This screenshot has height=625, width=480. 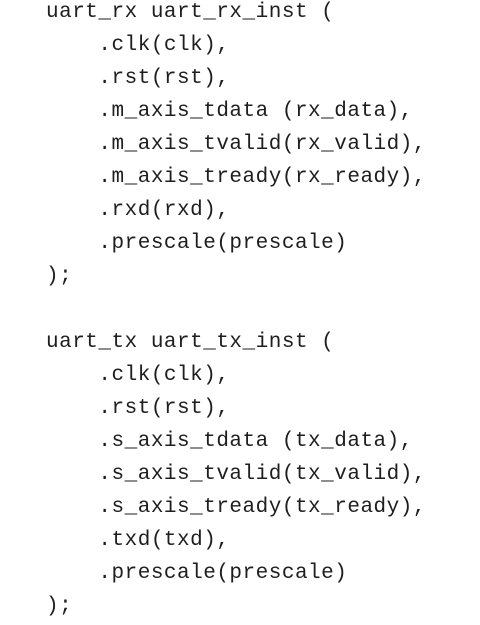 What do you see at coordinates (138, 210) in the screenshot?
I see `code-line-7: .rxd(rxd),` at bounding box center [138, 210].